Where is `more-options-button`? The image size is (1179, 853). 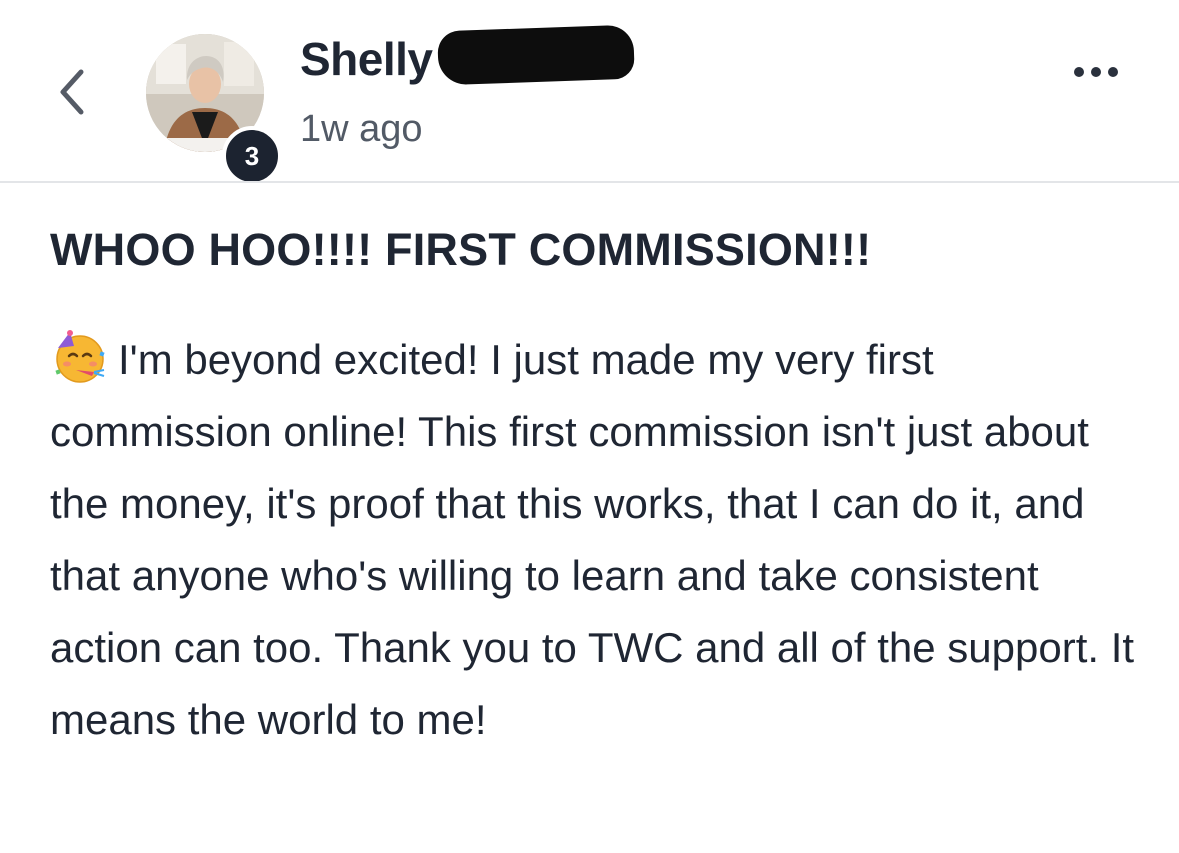 more-options-button is located at coordinates (1096, 72).